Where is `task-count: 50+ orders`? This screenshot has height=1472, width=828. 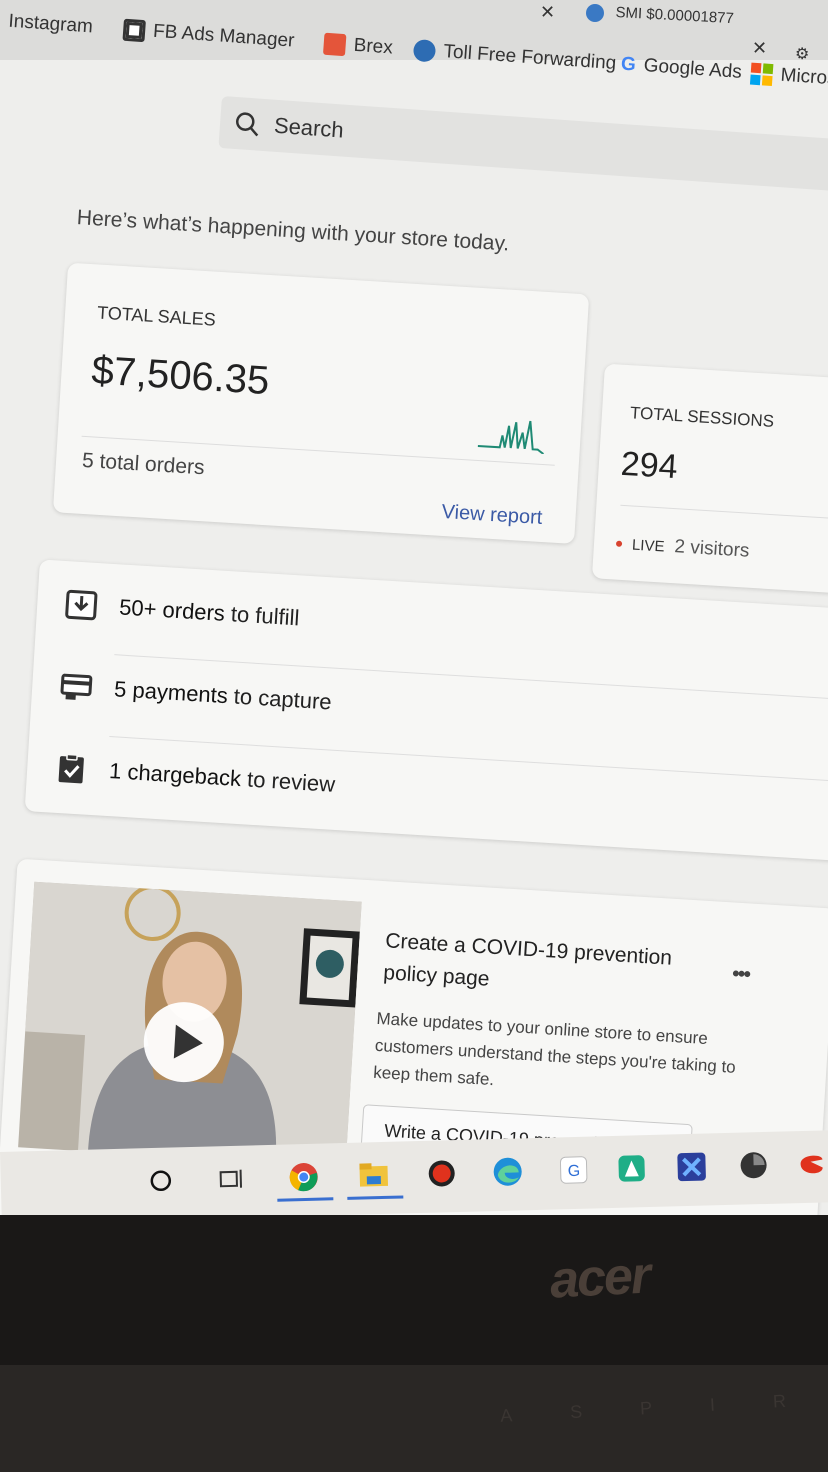
task-count: 50+ orders is located at coordinates (172, 610).